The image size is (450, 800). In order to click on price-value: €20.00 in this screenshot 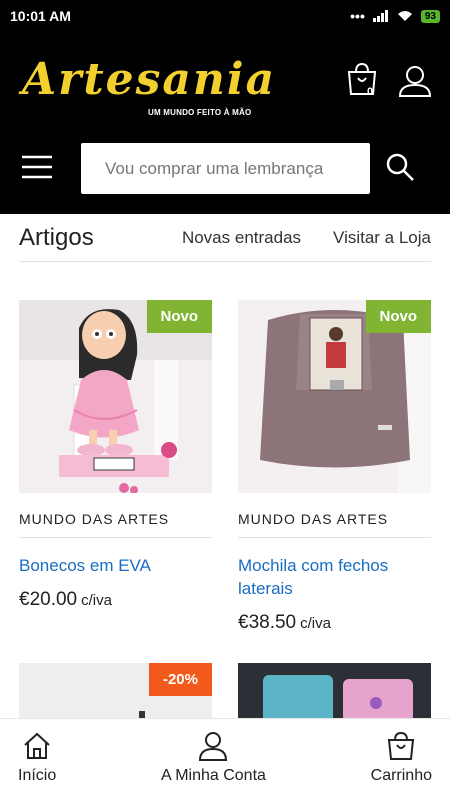, I will do `click(48, 599)`.